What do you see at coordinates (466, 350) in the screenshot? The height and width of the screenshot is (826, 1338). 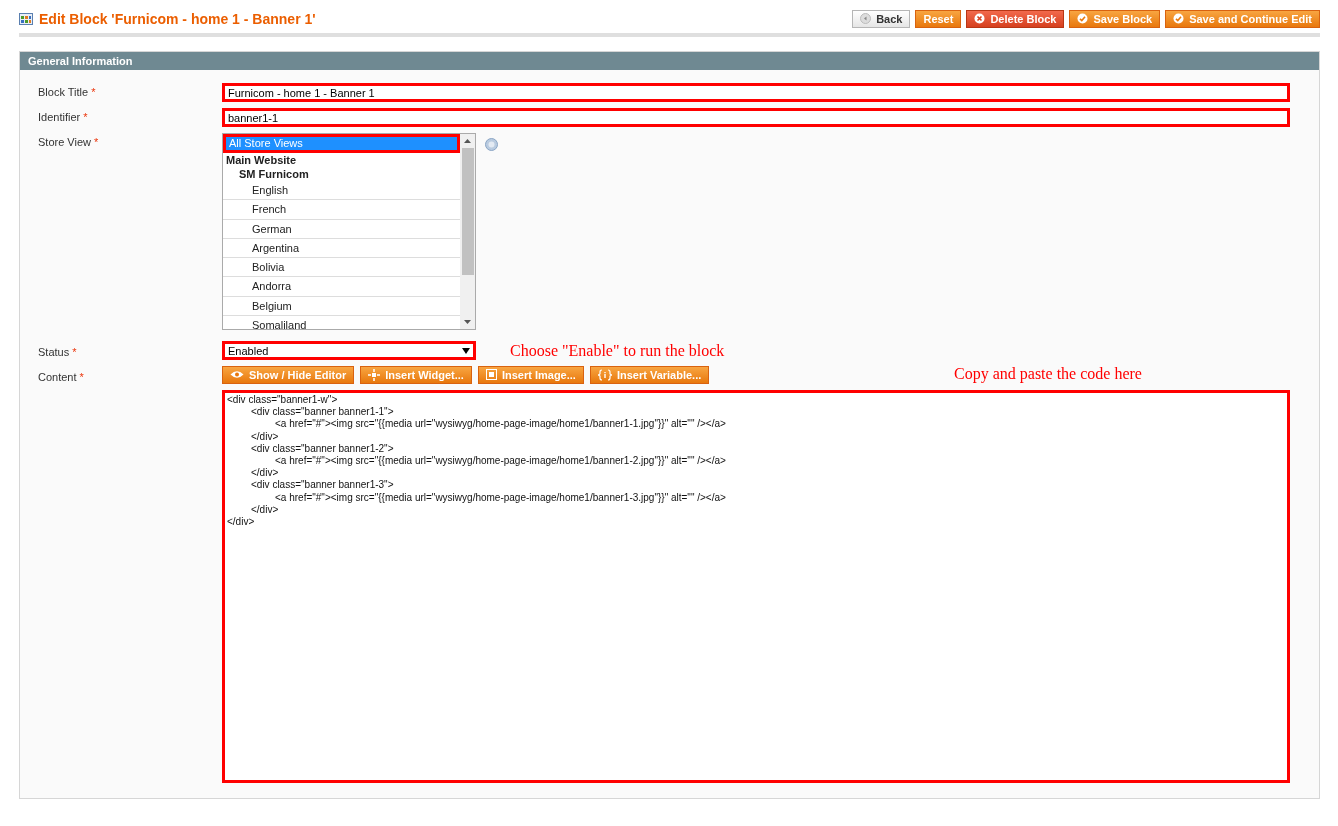 I see `caret-down-icon` at bounding box center [466, 350].